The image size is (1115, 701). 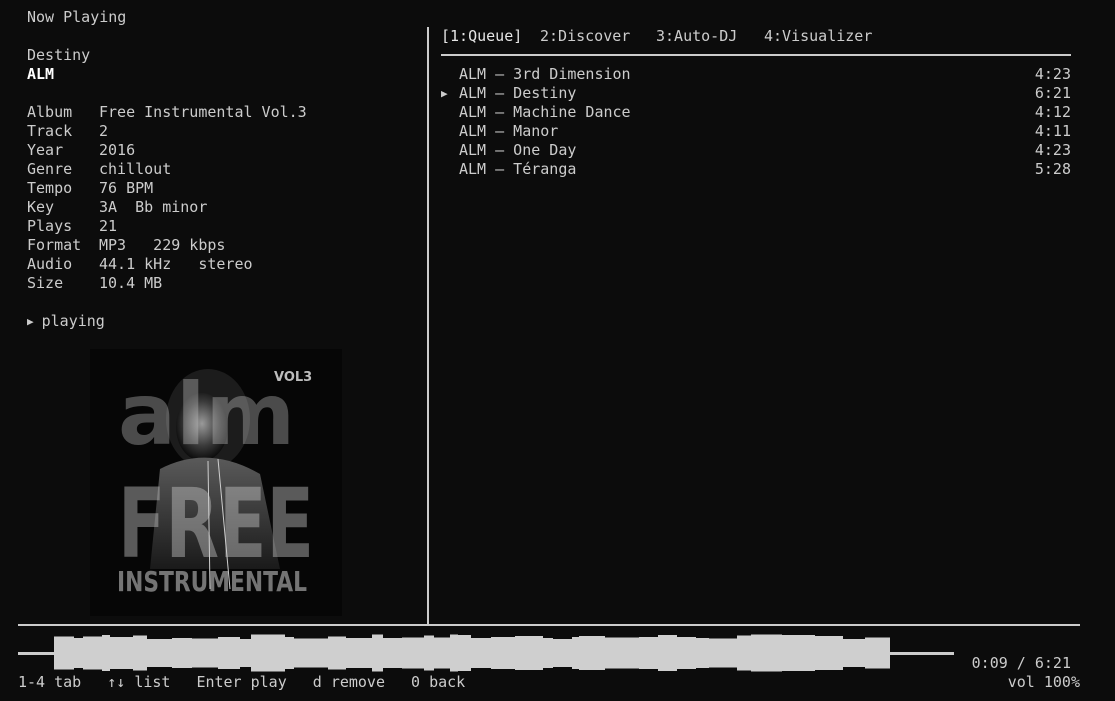 What do you see at coordinates (206, 415) in the screenshot?
I see `album-logo-text: alm` at bounding box center [206, 415].